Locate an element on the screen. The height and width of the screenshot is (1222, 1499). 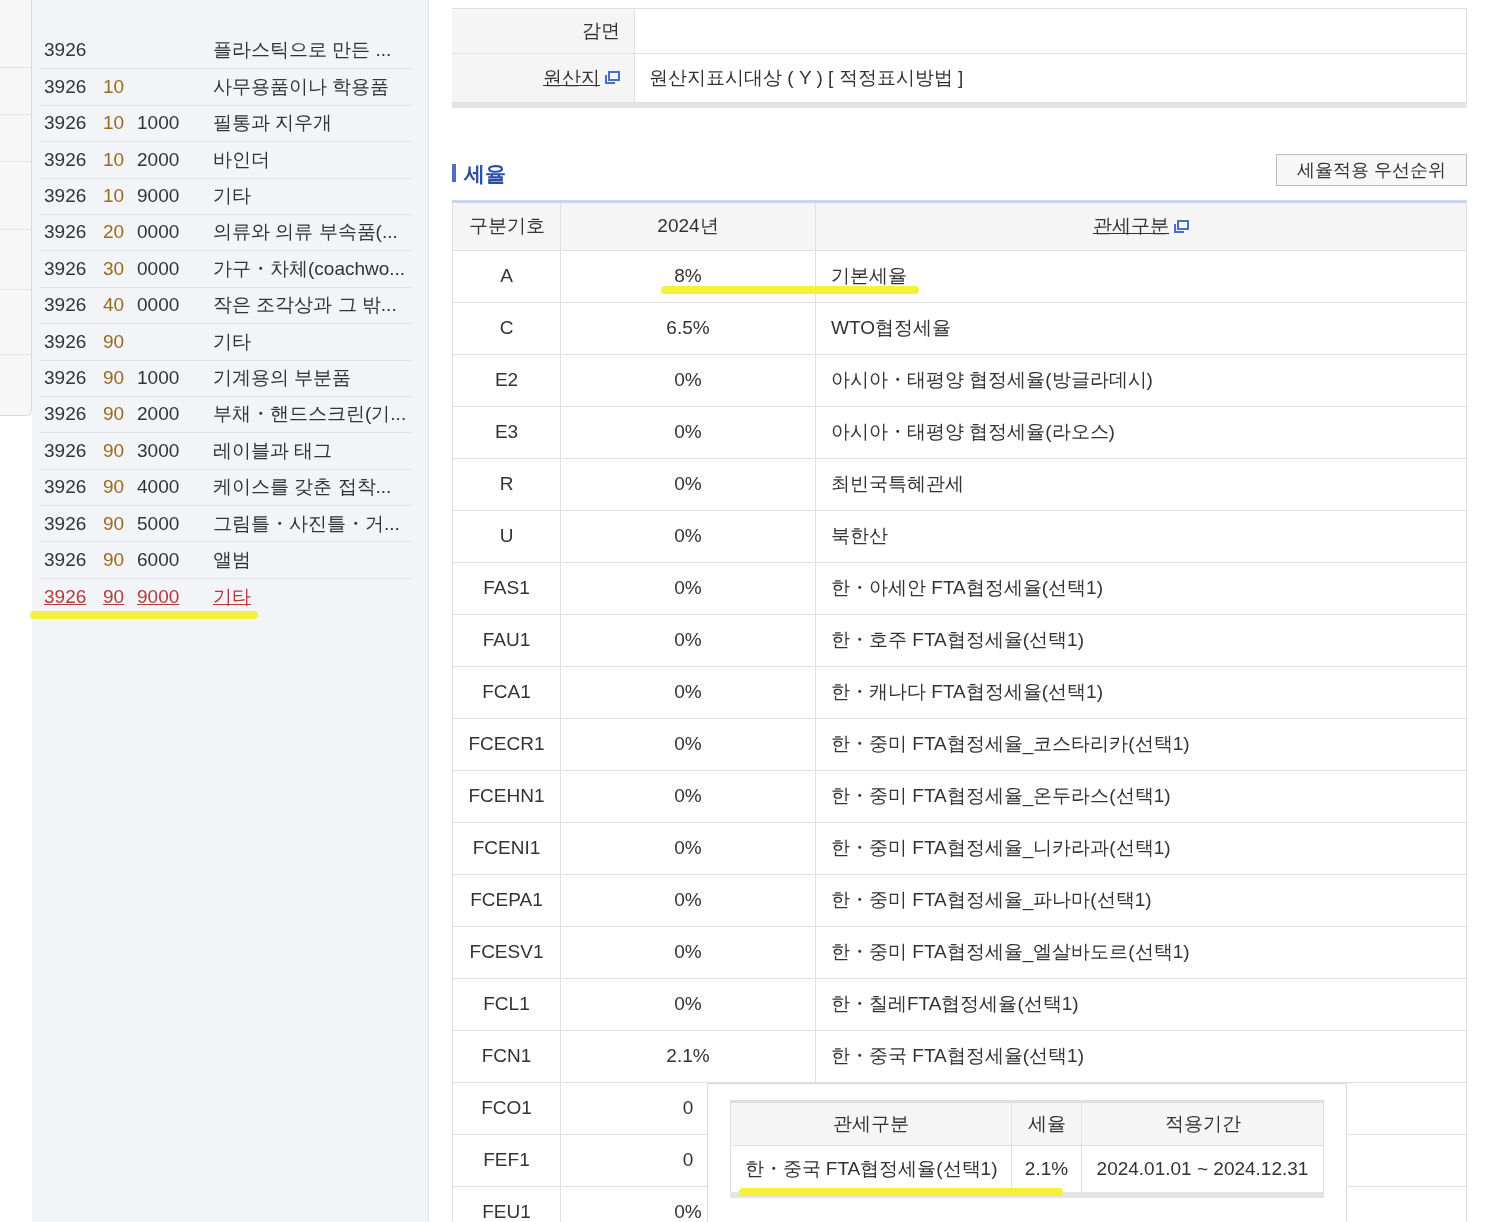
table-cell: FCECR1 is located at coordinates (507, 744).